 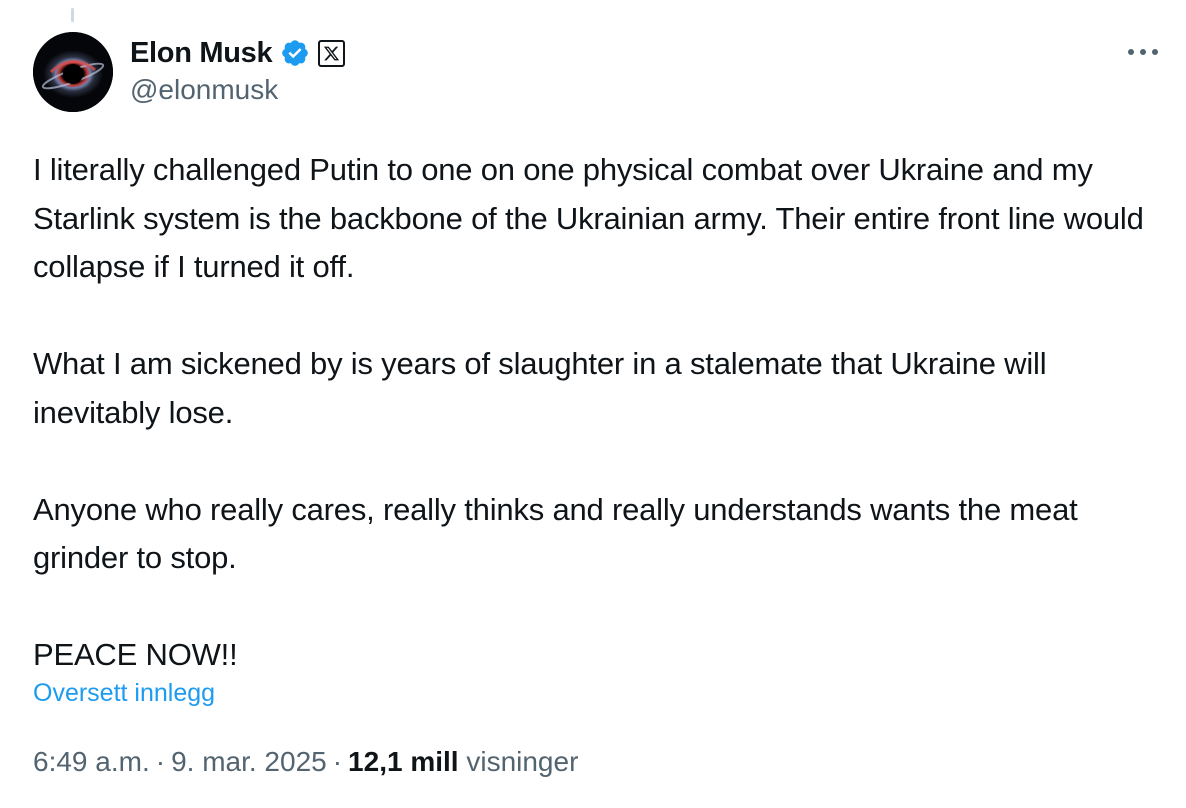 What do you see at coordinates (135, 654) in the screenshot?
I see `tweet-paragraph: PEACE NOW!!` at bounding box center [135, 654].